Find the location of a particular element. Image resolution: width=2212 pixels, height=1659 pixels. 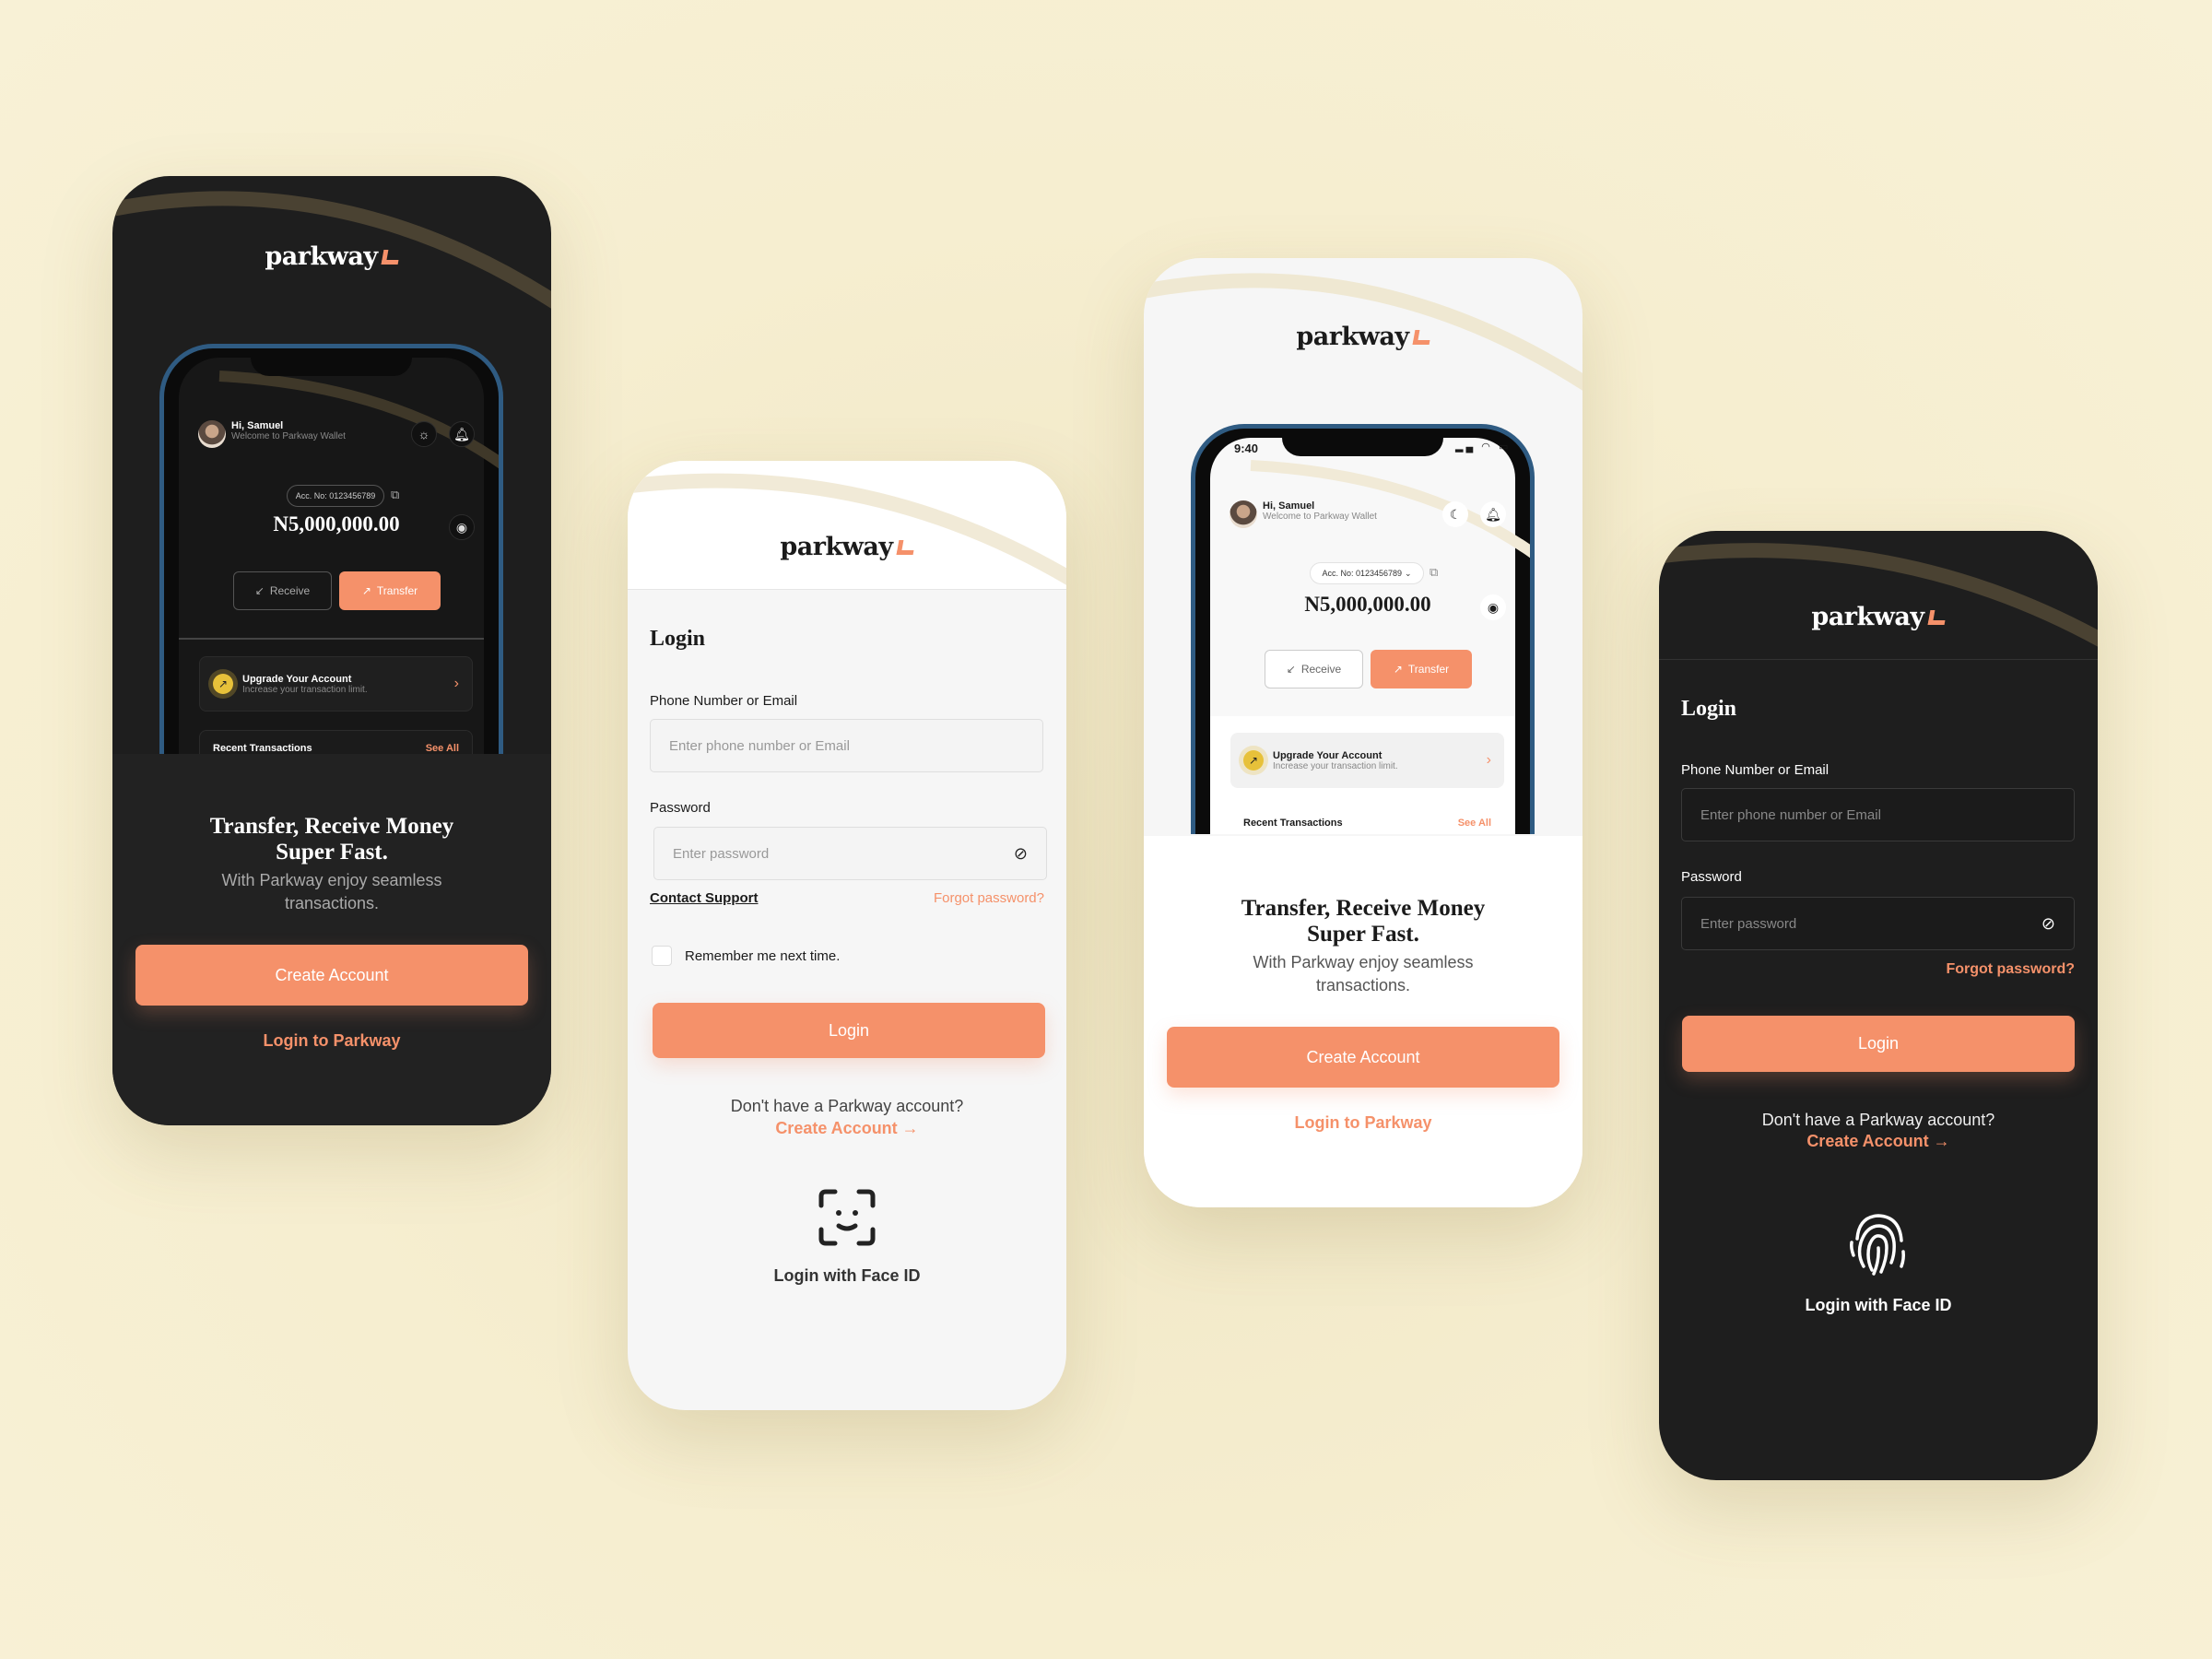

phone-placeholder: Enter phone number or Email is located at coordinates (1790, 814).